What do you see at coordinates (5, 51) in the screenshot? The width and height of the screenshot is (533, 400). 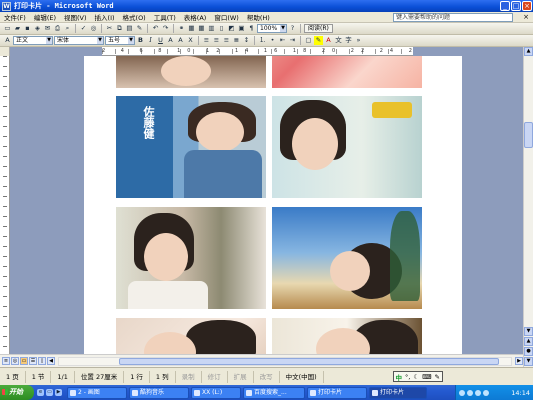 I see `ruler-tab-selector` at bounding box center [5, 51].